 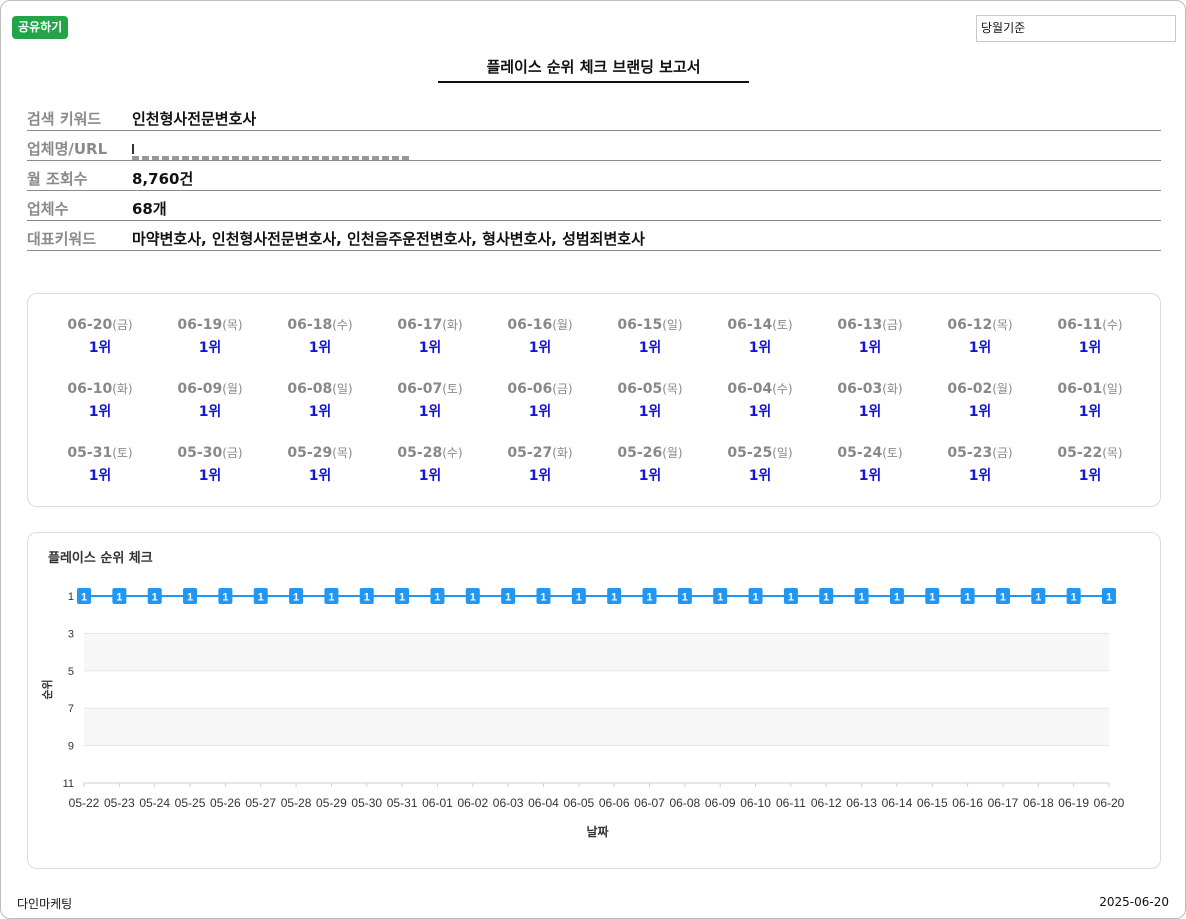 I want to click on rank-date-text: 05-25, so click(x=750, y=453).